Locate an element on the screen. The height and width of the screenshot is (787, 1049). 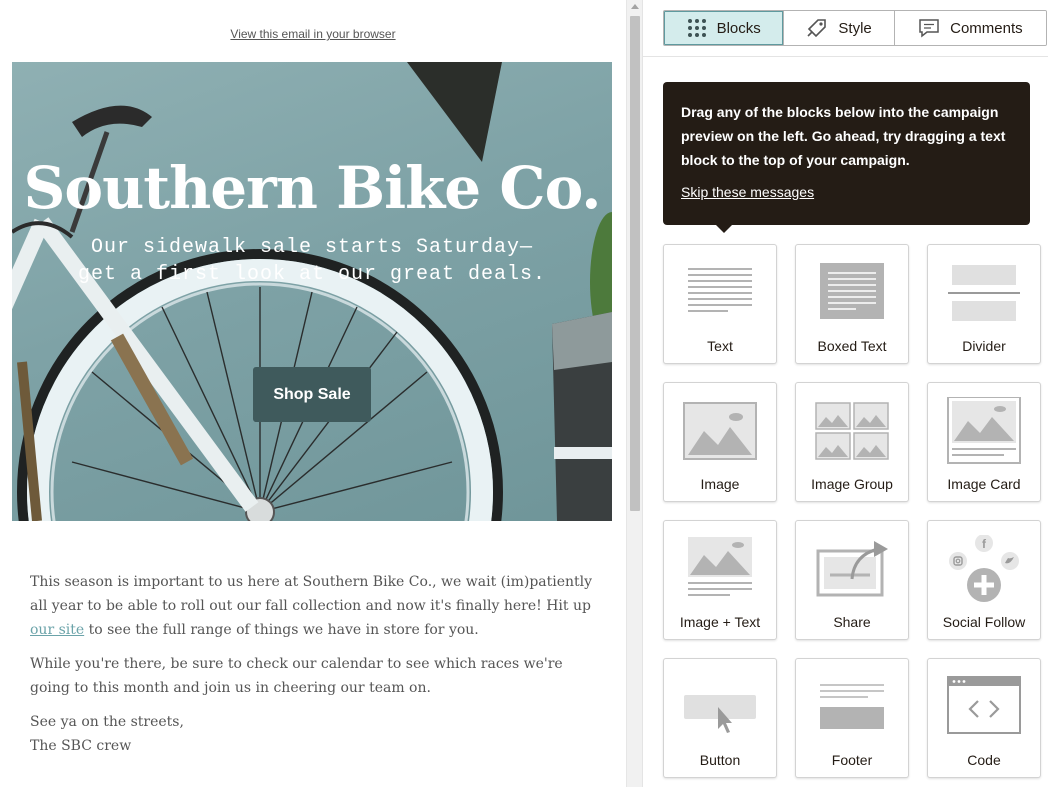
image-text-icon is located at coordinates (720, 566).